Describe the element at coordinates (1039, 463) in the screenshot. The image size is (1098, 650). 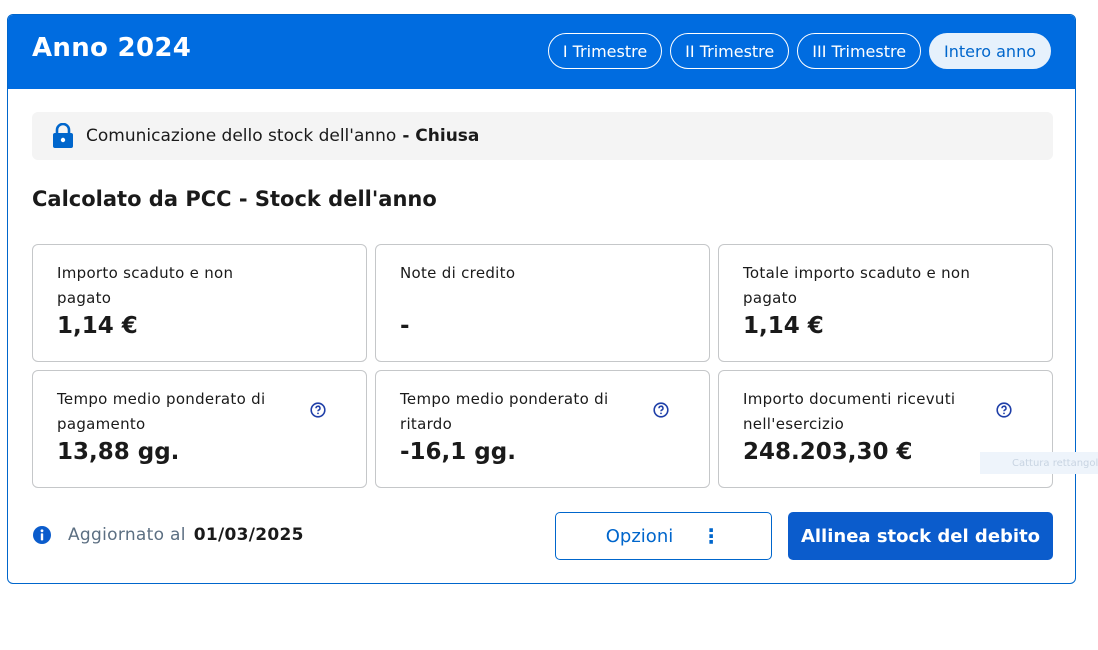
I see `capture-overlay-label: Cattura rettangolare` at that location.